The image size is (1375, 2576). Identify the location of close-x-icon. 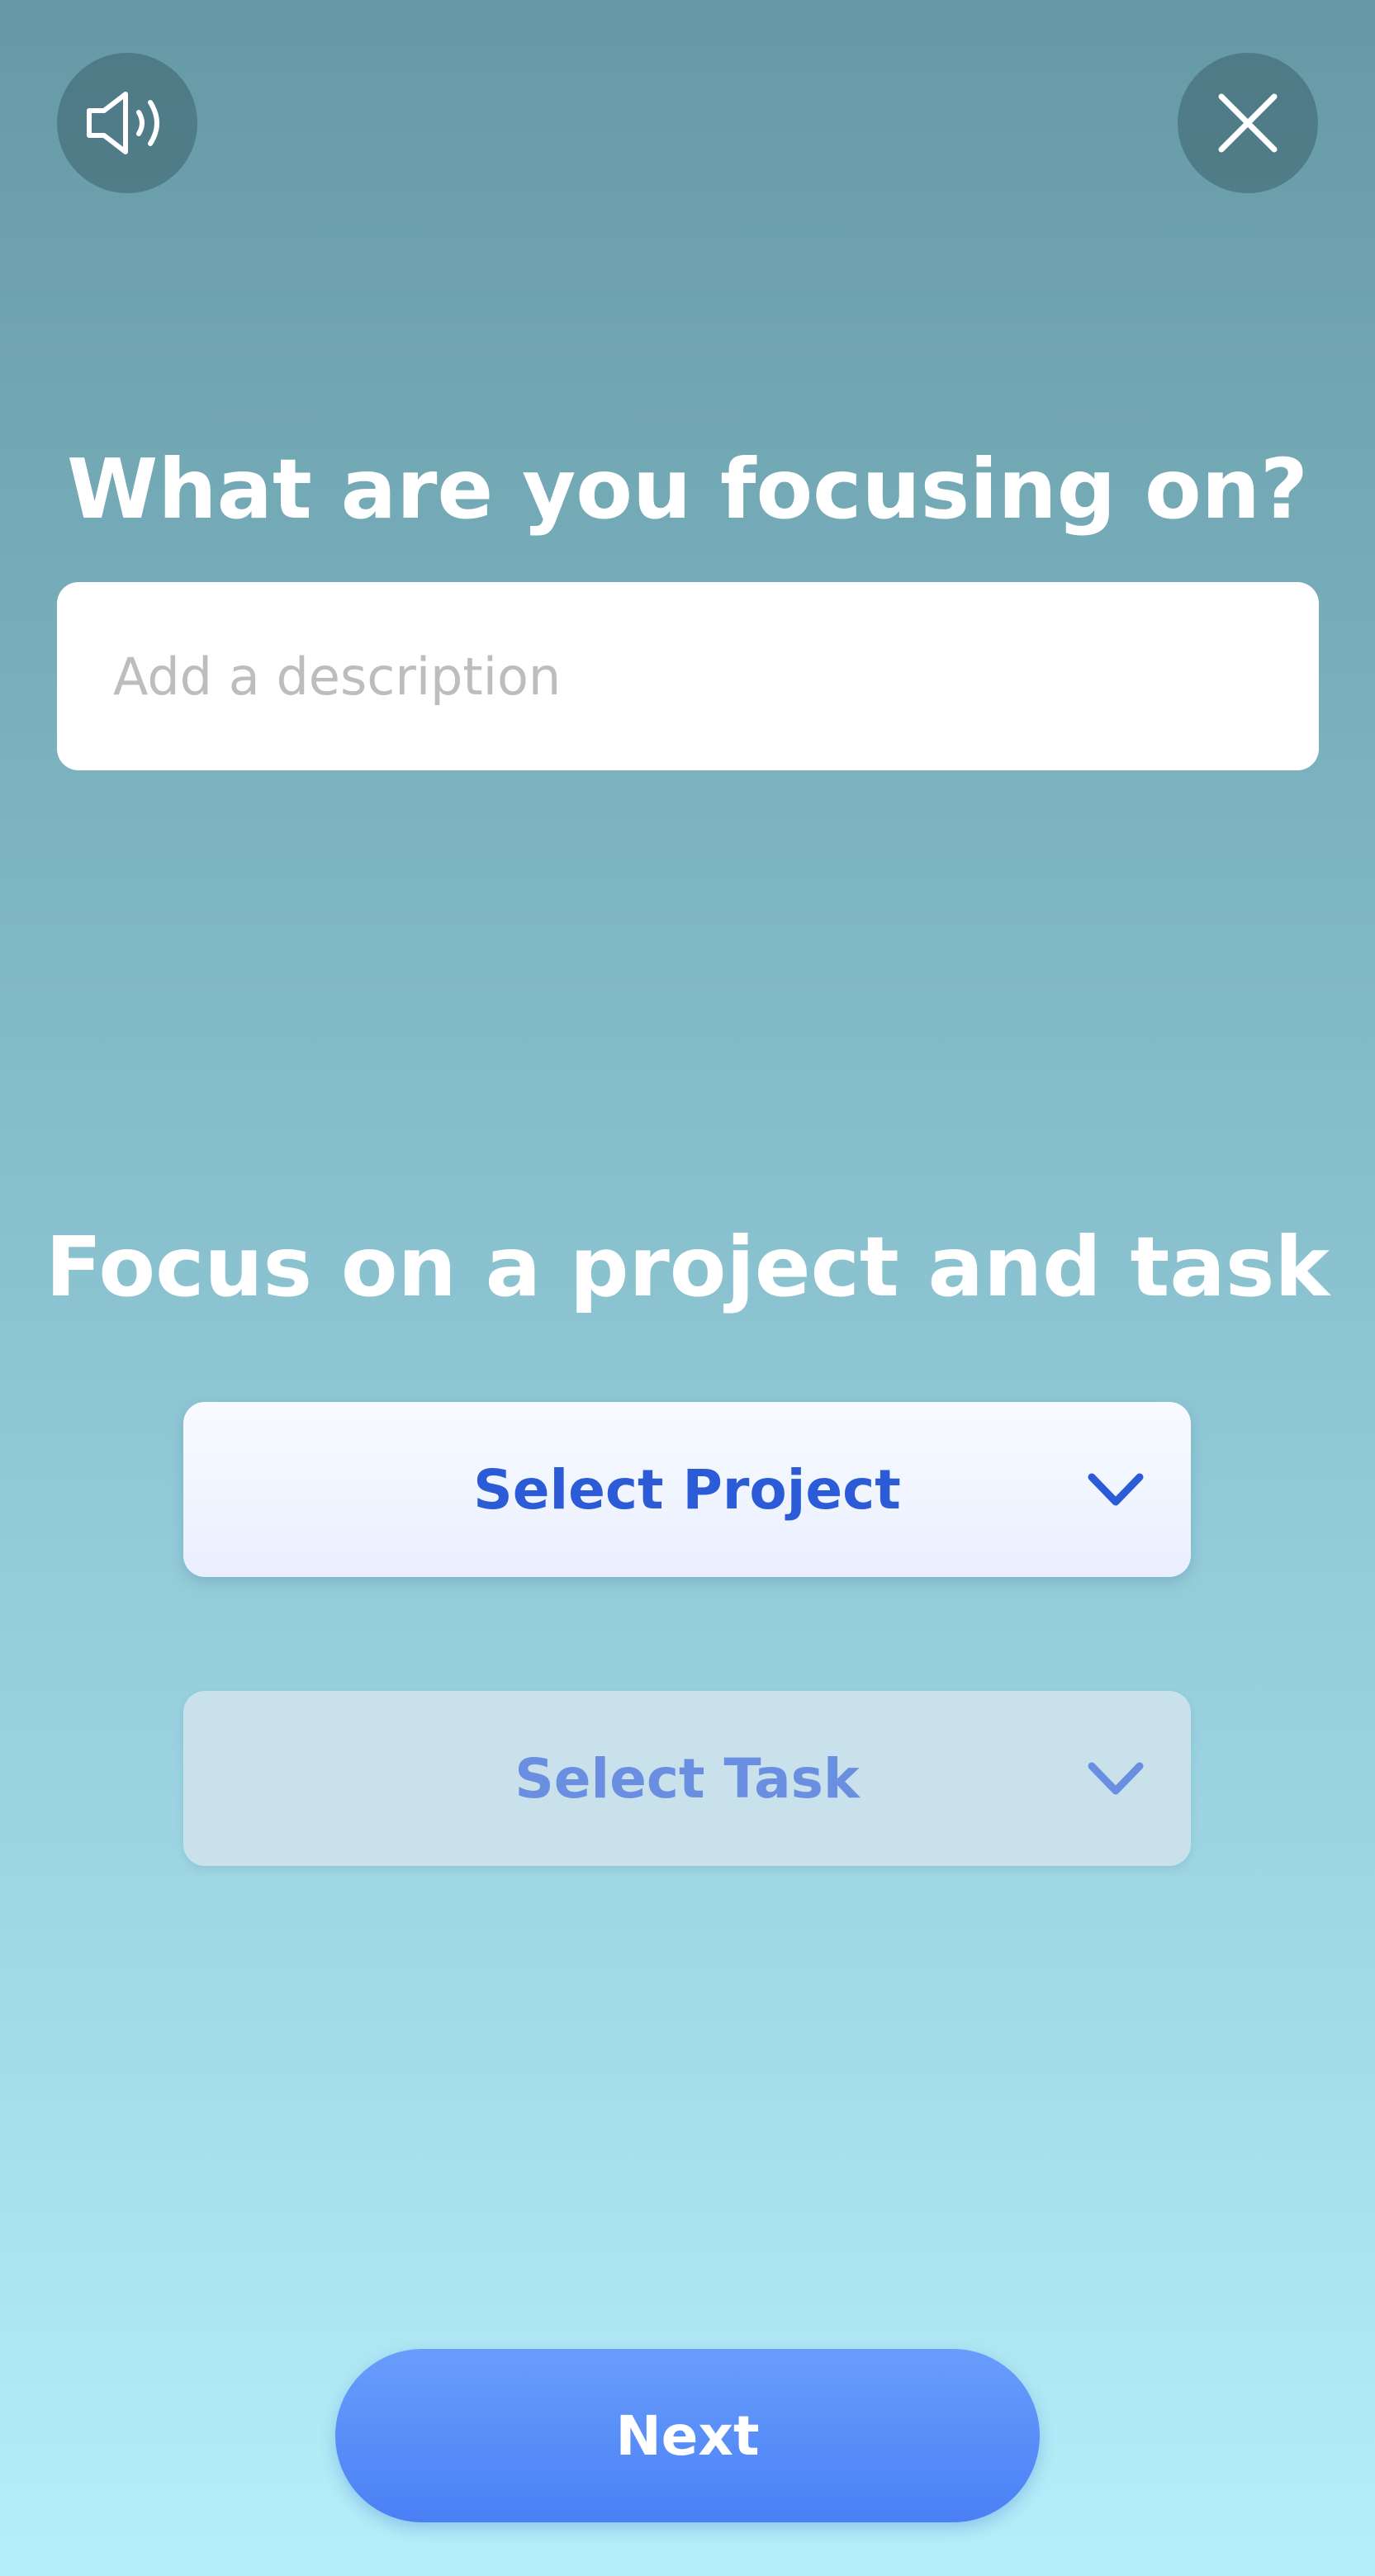
(1248, 123).